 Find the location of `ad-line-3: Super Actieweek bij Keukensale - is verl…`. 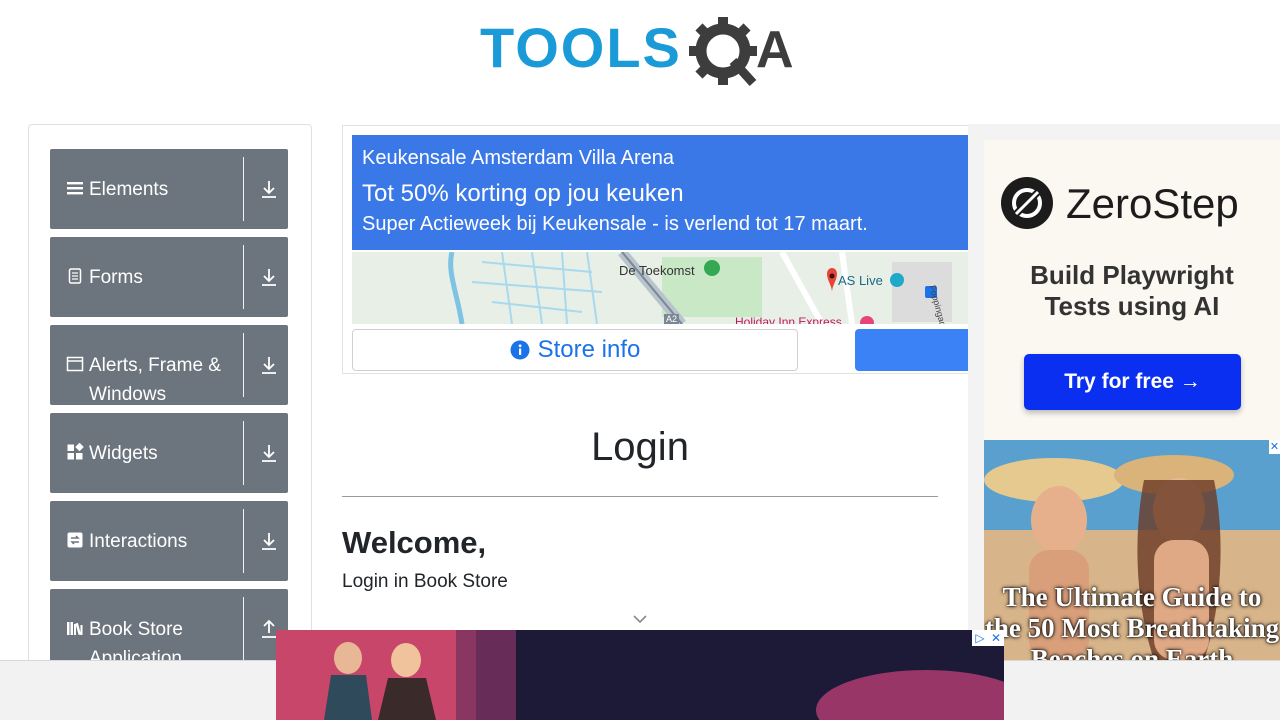

ad-line-3: Super Actieweek bij Keukensale - is verl… is located at coordinates (615, 224).